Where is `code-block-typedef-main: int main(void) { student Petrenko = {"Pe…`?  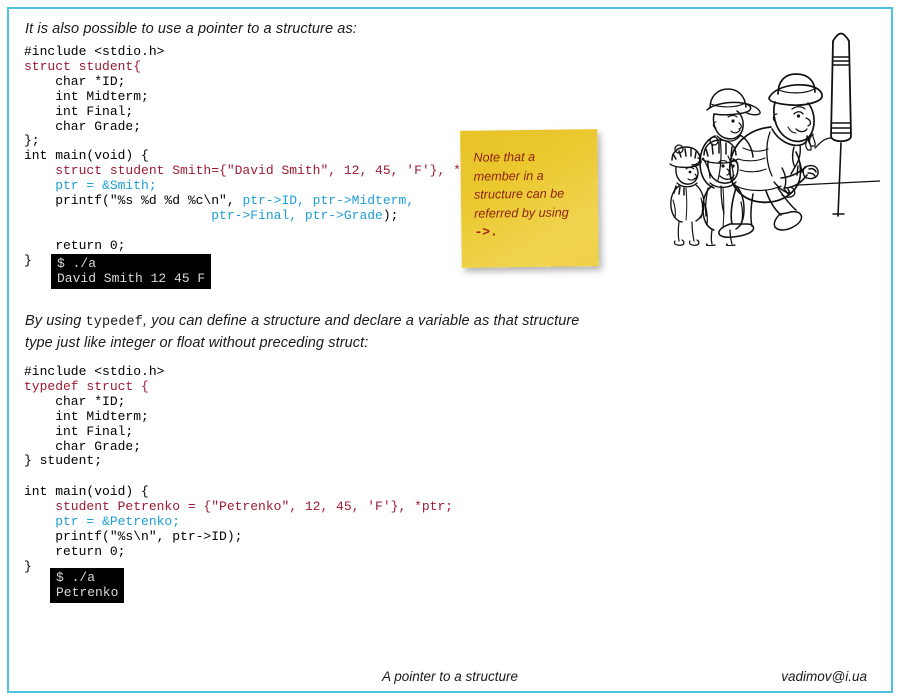
code-block-typedef-main: int main(void) { student Petrenko = {"Pe… is located at coordinates (239, 529).